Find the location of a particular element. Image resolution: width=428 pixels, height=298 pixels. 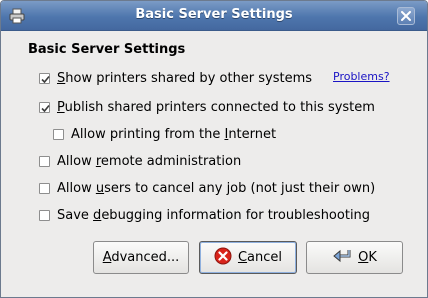

problems-link: Problems? is located at coordinates (361, 76).